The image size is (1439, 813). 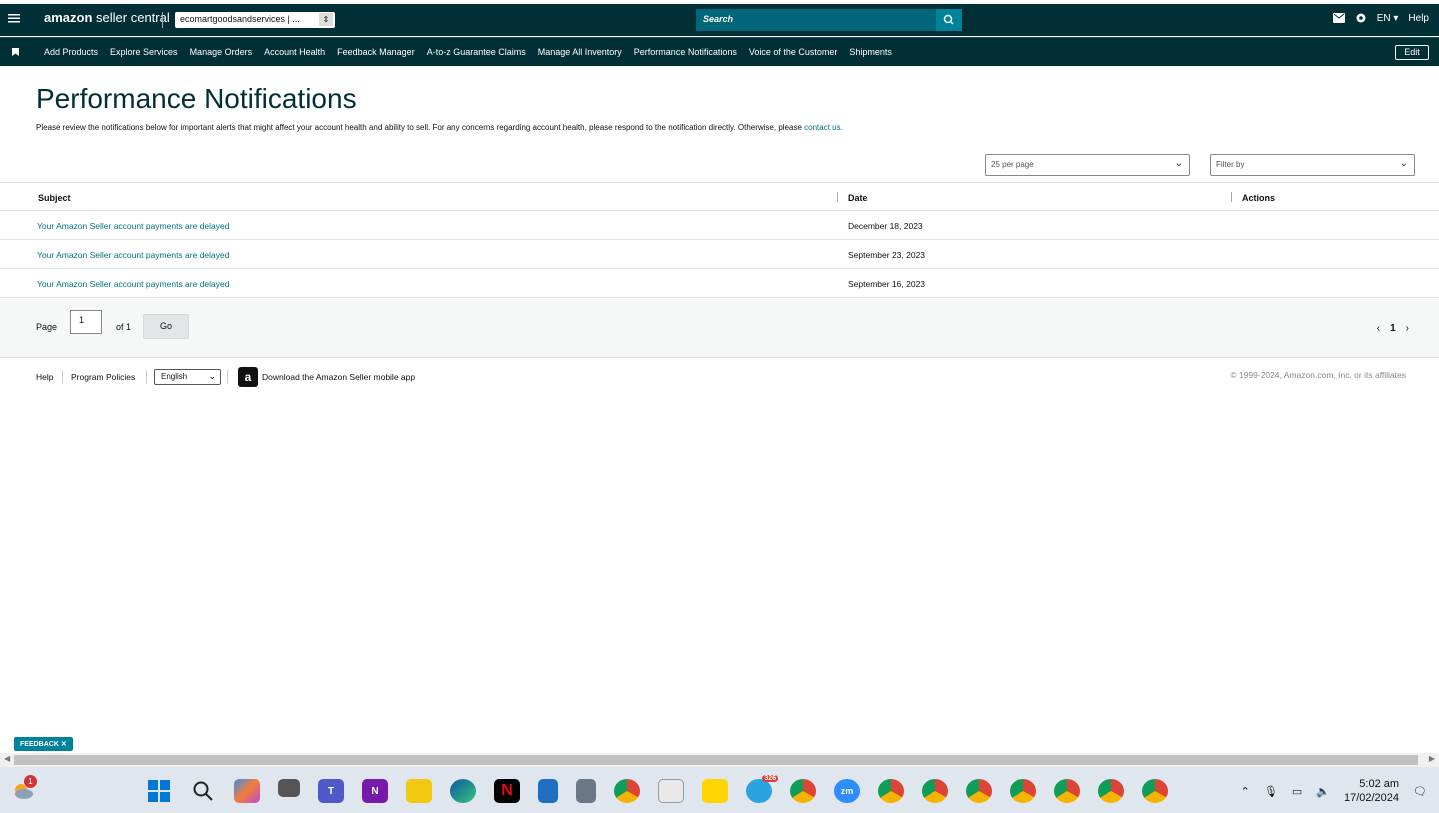 I want to click on sticky-notes-icon, so click(x=715, y=791).